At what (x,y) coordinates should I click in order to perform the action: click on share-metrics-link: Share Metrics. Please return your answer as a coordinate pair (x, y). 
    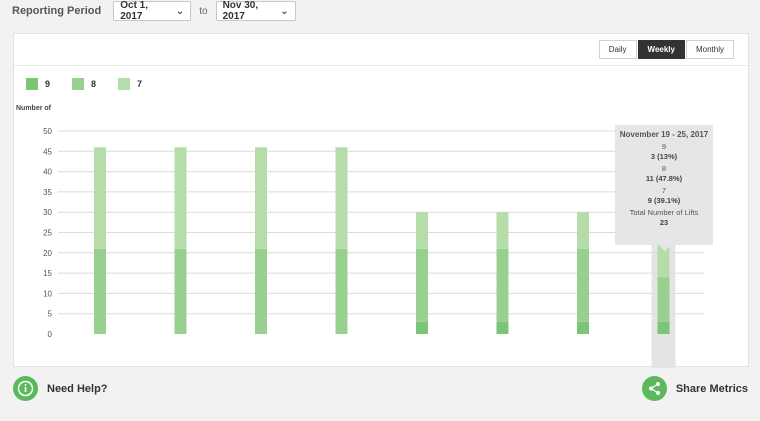
    Looking at the image, I should click on (694, 388).